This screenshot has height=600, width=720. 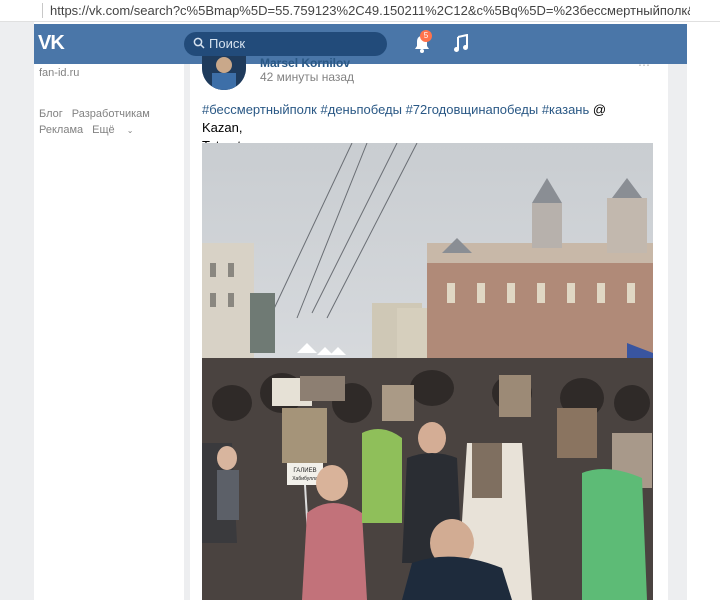 I want to click on hashtag-link: #казань, so click(x=565, y=109).